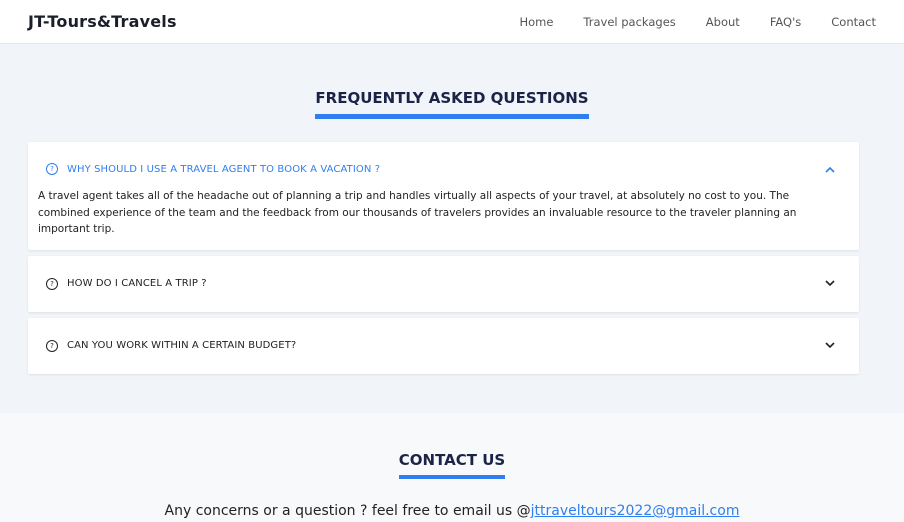 The width and height of the screenshot is (904, 522). I want to click on faq-title-wrap: FREQUENTLY ASKED QUESTIONS, so click(452, 103).